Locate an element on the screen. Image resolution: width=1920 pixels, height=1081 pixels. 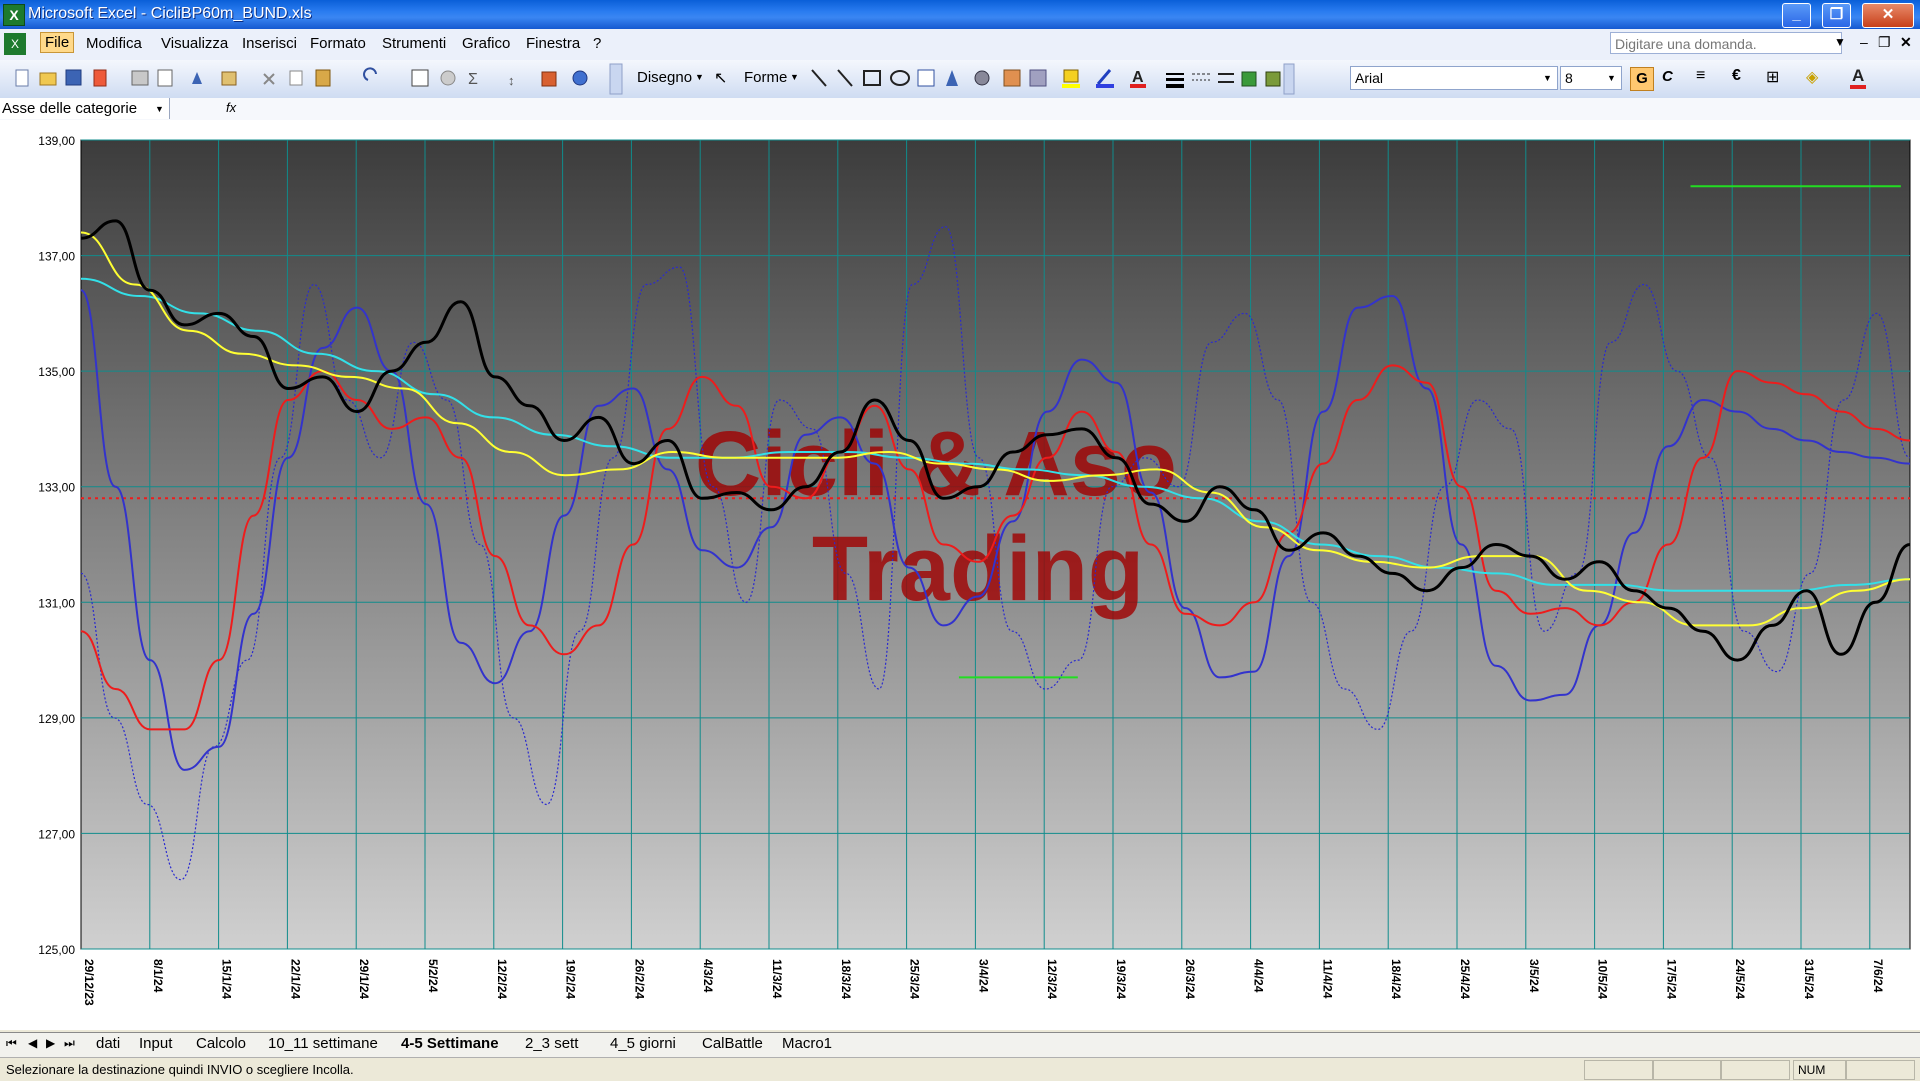
x-tick-label: 11/4/24 is located at coordinates (1327, 979).